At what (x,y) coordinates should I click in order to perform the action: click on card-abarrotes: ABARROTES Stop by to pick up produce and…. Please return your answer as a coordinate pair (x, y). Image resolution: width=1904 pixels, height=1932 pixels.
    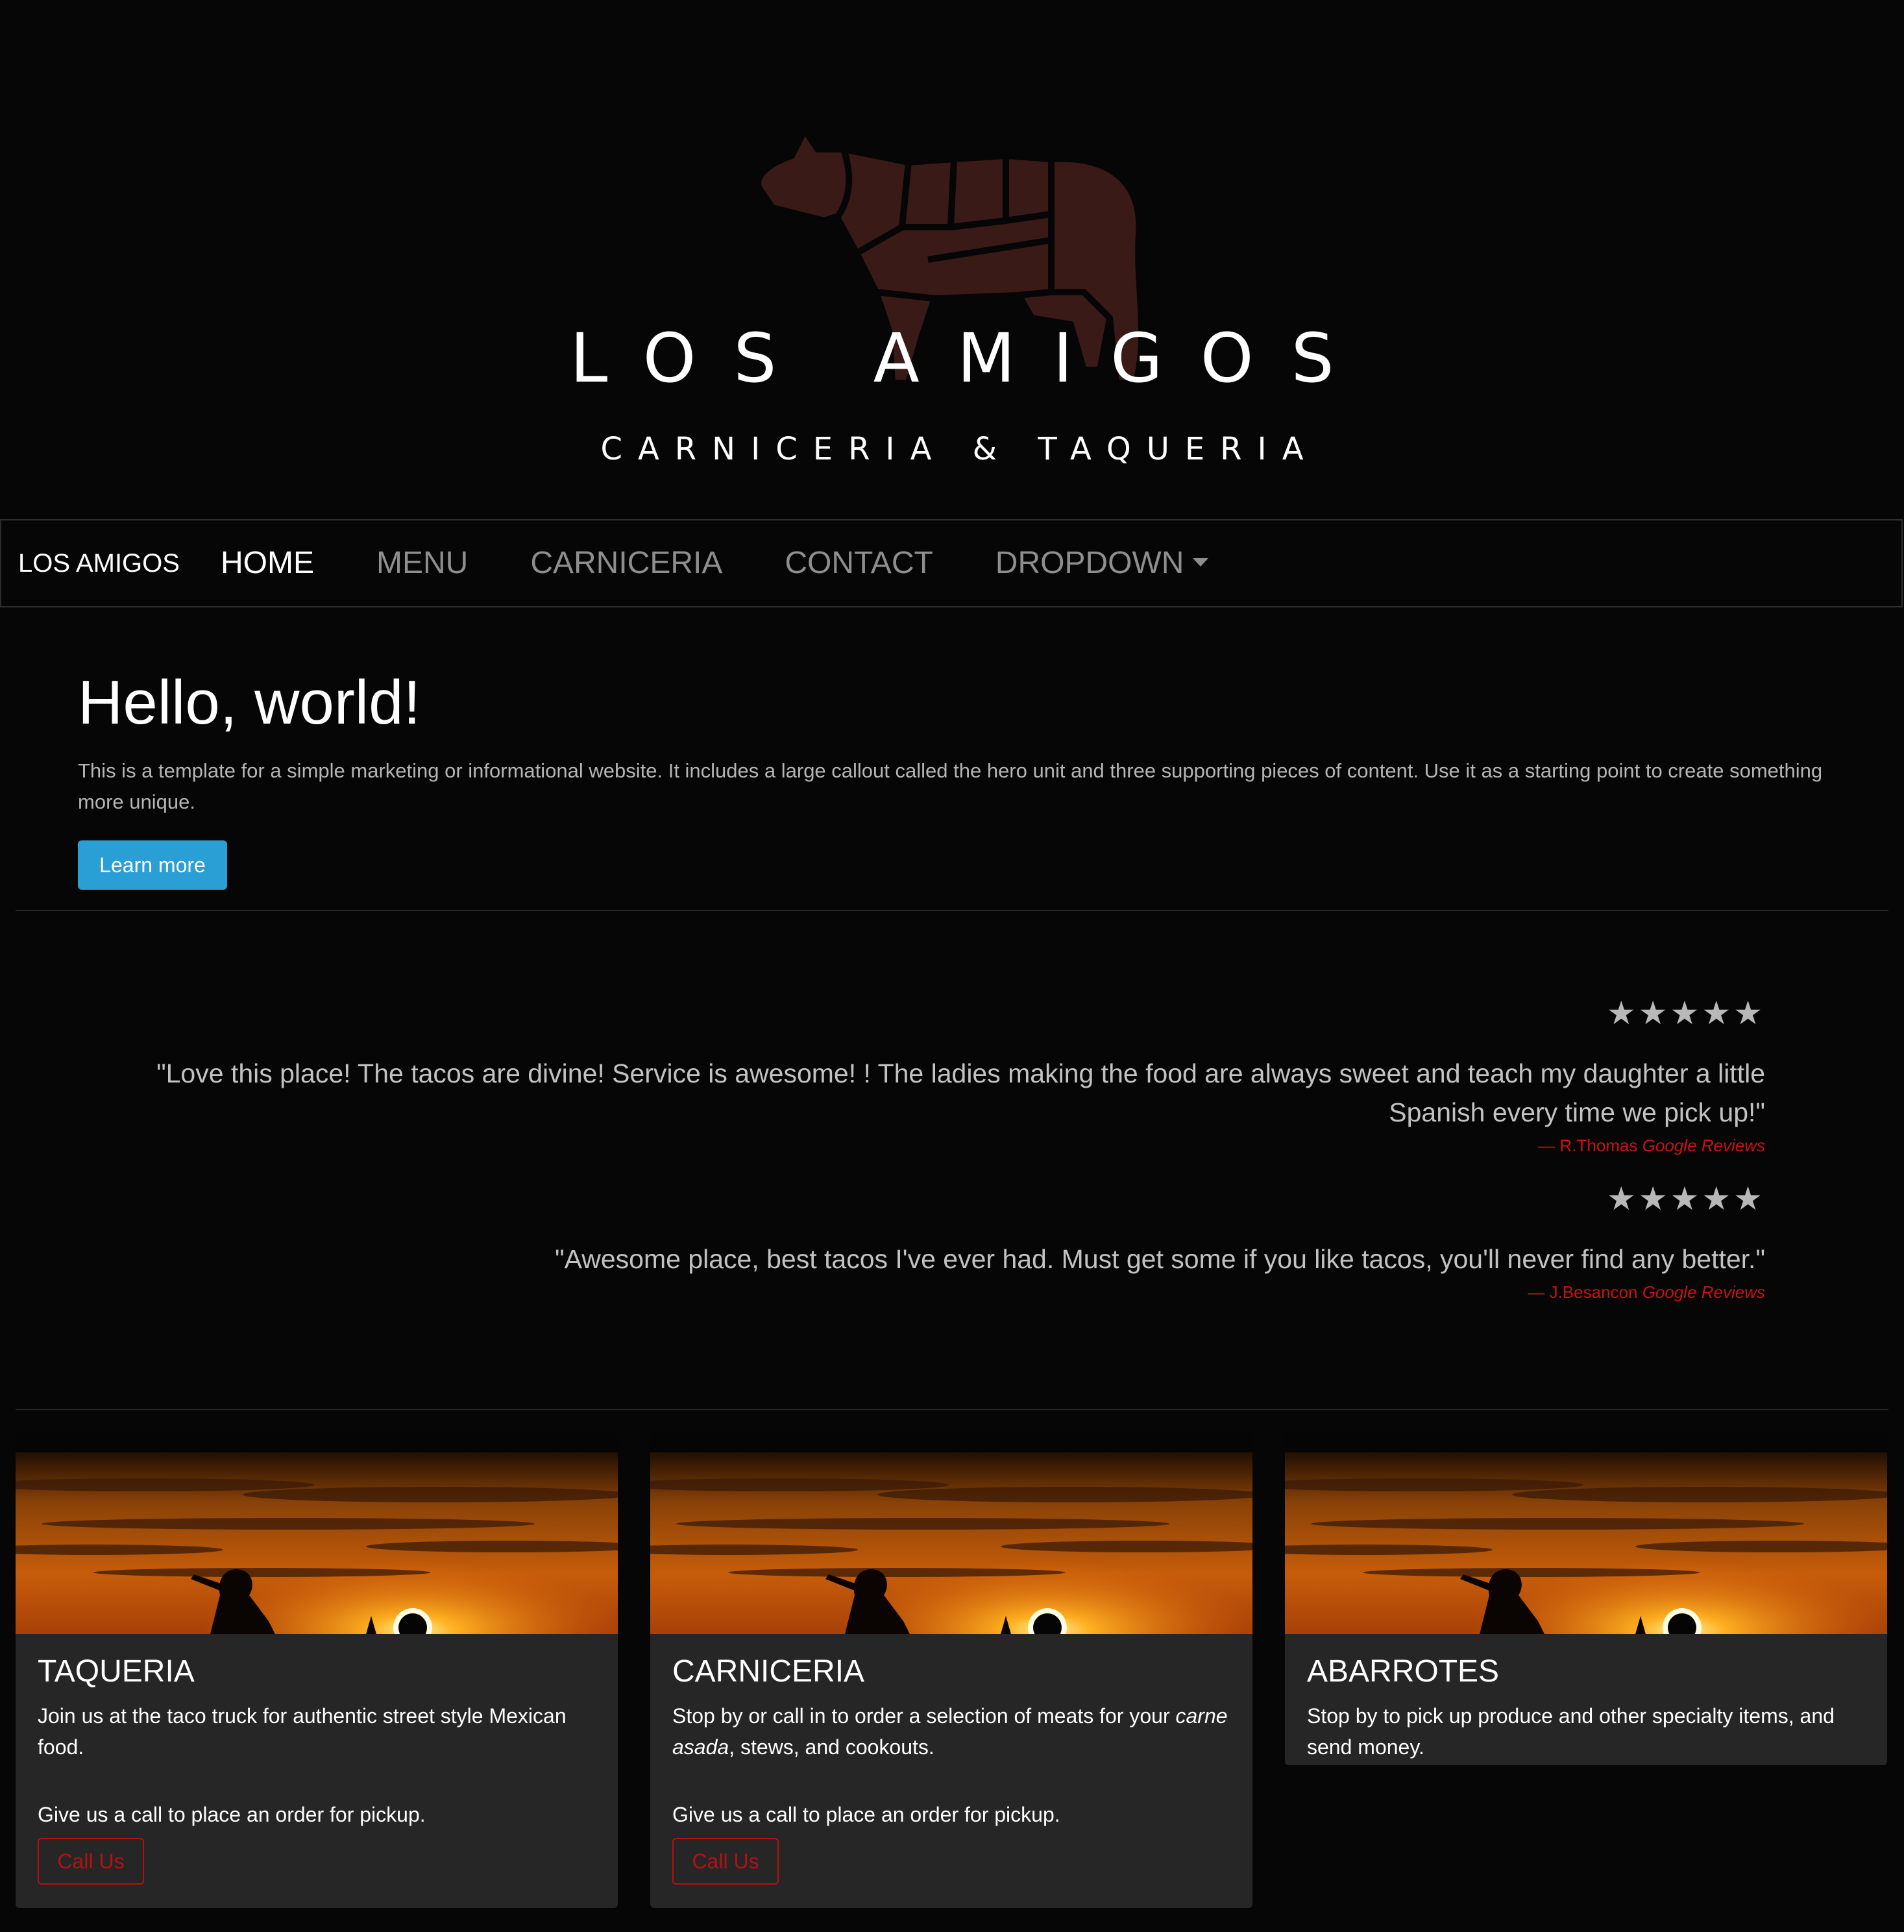
    Looking at the image, I should click on (1586, 1599).